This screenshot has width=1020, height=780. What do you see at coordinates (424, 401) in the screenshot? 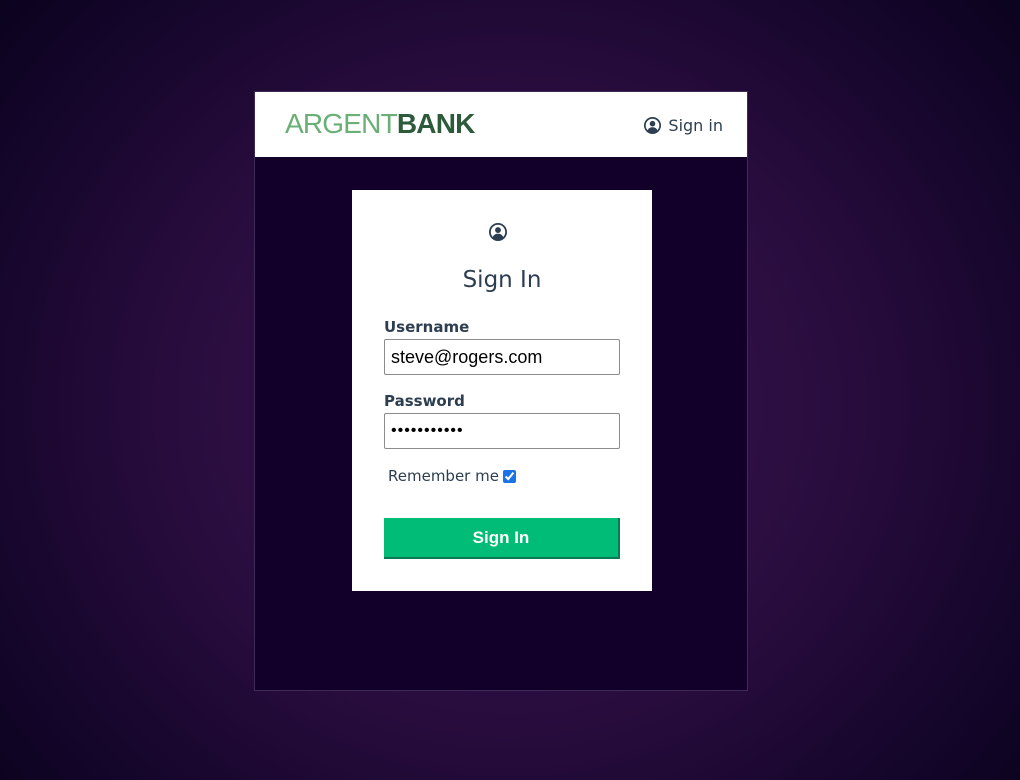
I see `password-label: Password` at bounding box center [424, 401].